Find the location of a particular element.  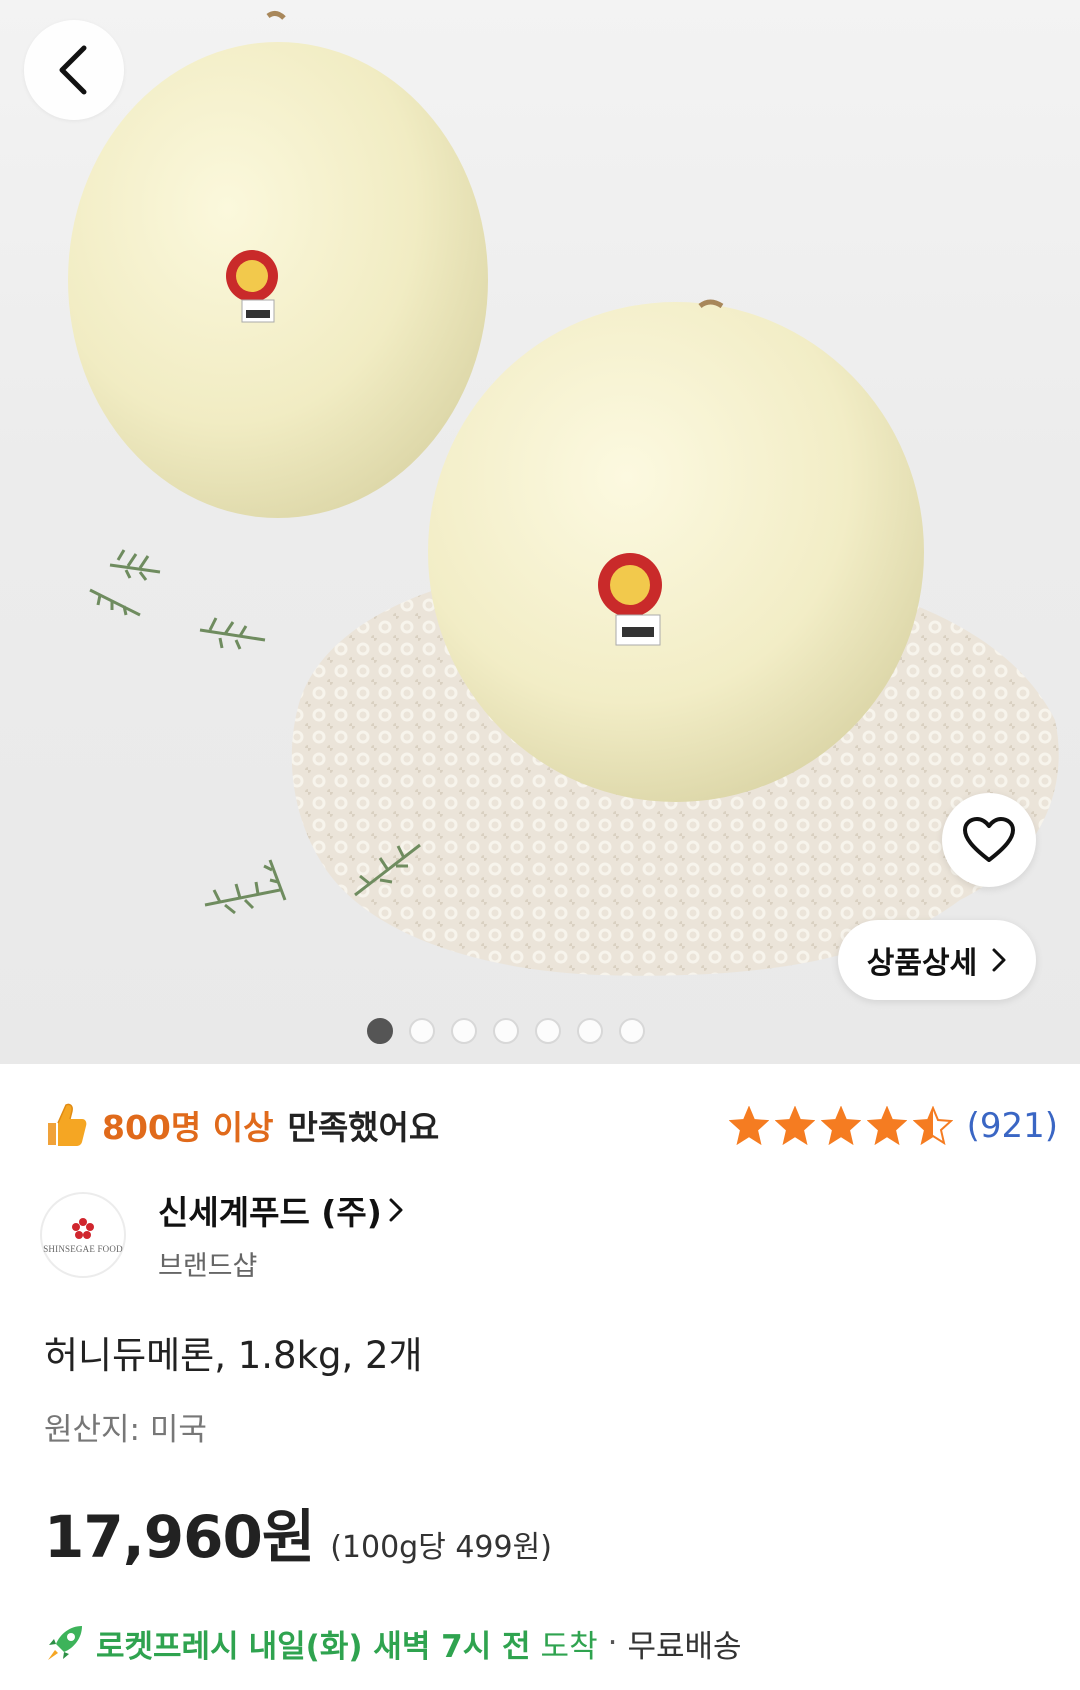

melon-back is located at coordinates (278, 280).